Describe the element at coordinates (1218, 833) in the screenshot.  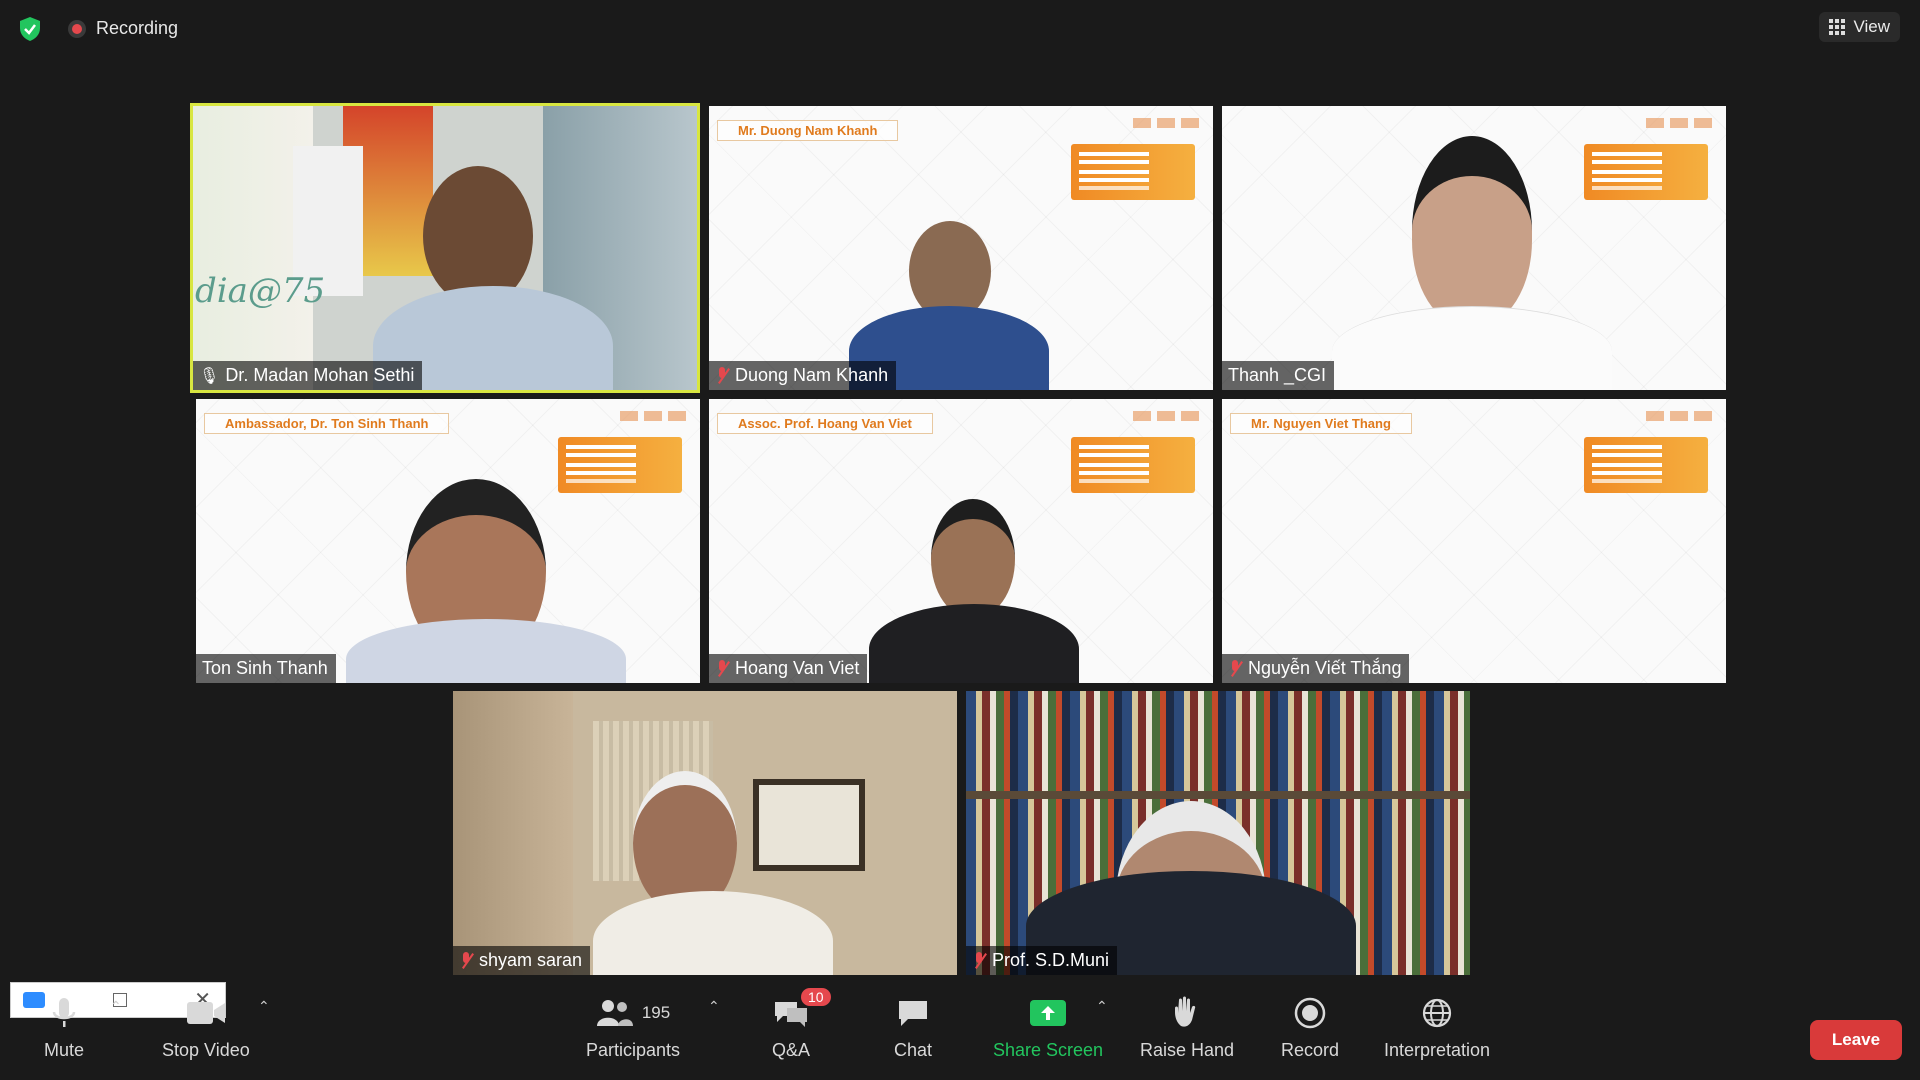
I see `video-tile-sd-muni: Prof. S.D.Muni` at that location.